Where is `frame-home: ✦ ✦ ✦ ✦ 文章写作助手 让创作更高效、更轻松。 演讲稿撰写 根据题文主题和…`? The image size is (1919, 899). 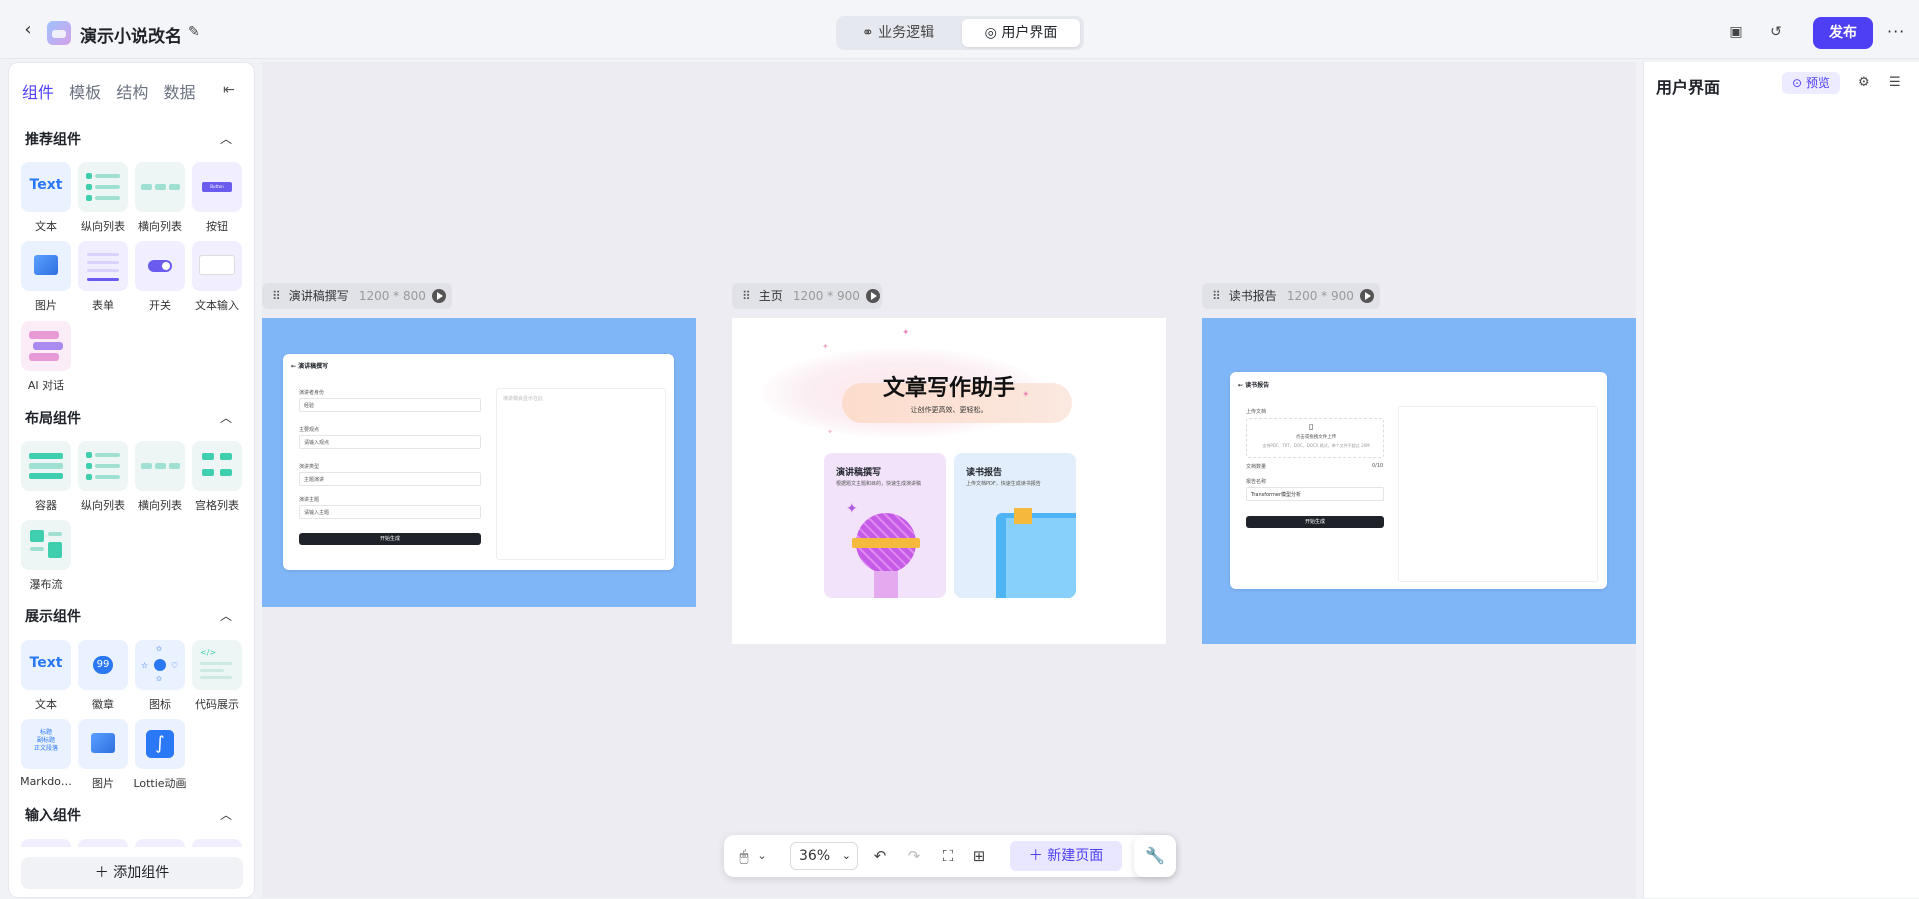
frame-home: ✦ ✦ ✦ ✦ 文章写作助手 让创作更高效、更轻松。 演讲稿撰写 根据题文主题和… is located at coordinates (949, 481).